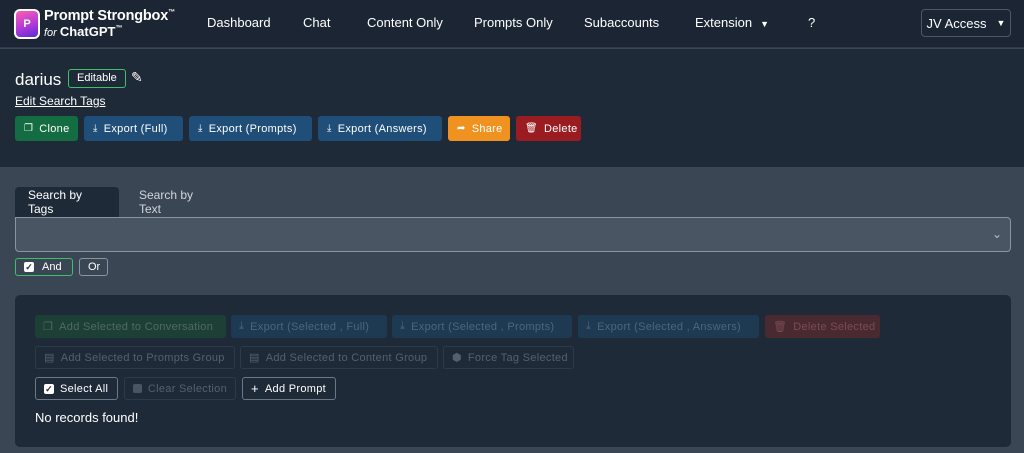  I want to click on or-label: Or, so click(94, 267).